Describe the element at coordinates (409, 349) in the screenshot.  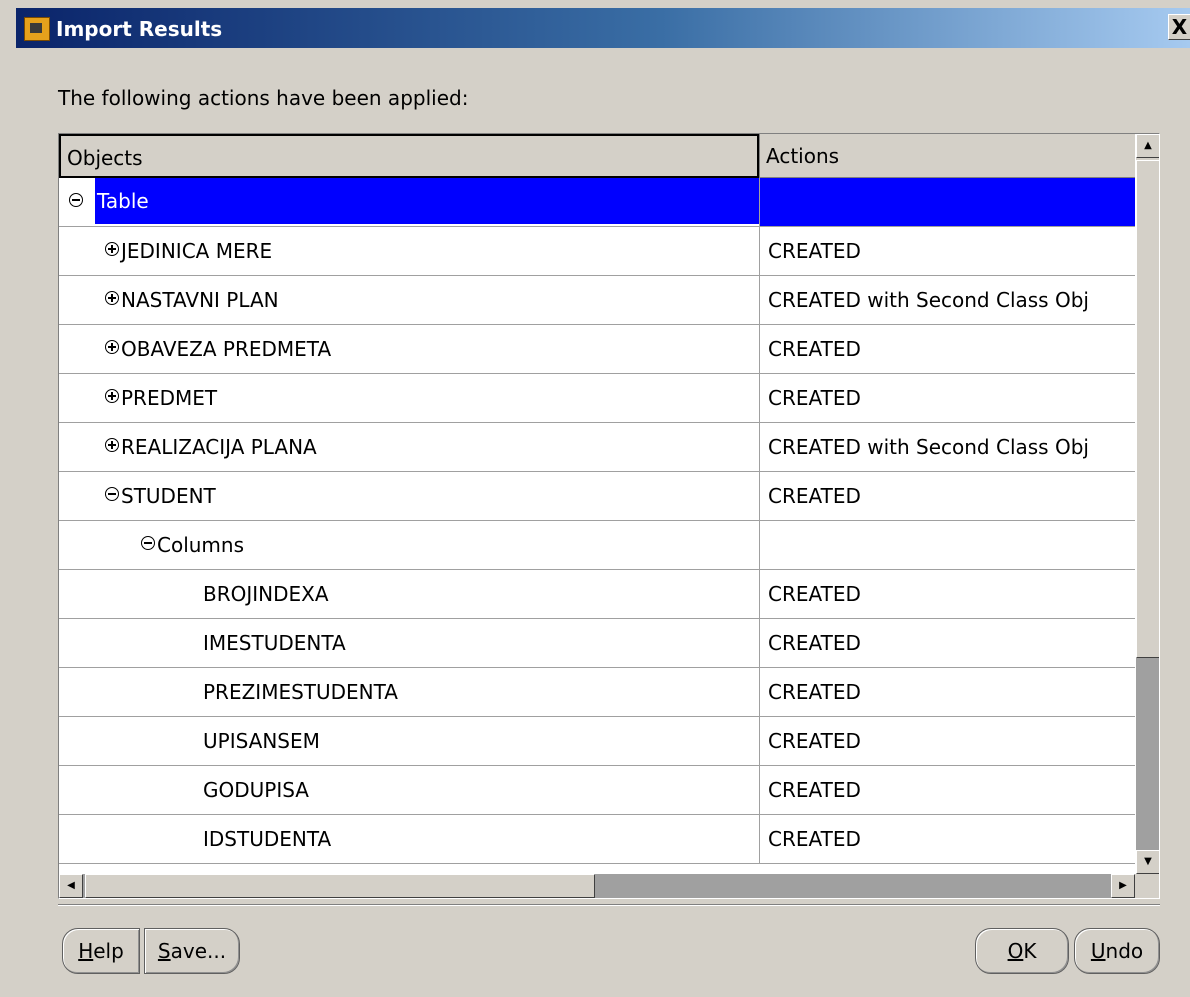
I see `objects-cell: OBAVEZA PREDMETA` at that location.